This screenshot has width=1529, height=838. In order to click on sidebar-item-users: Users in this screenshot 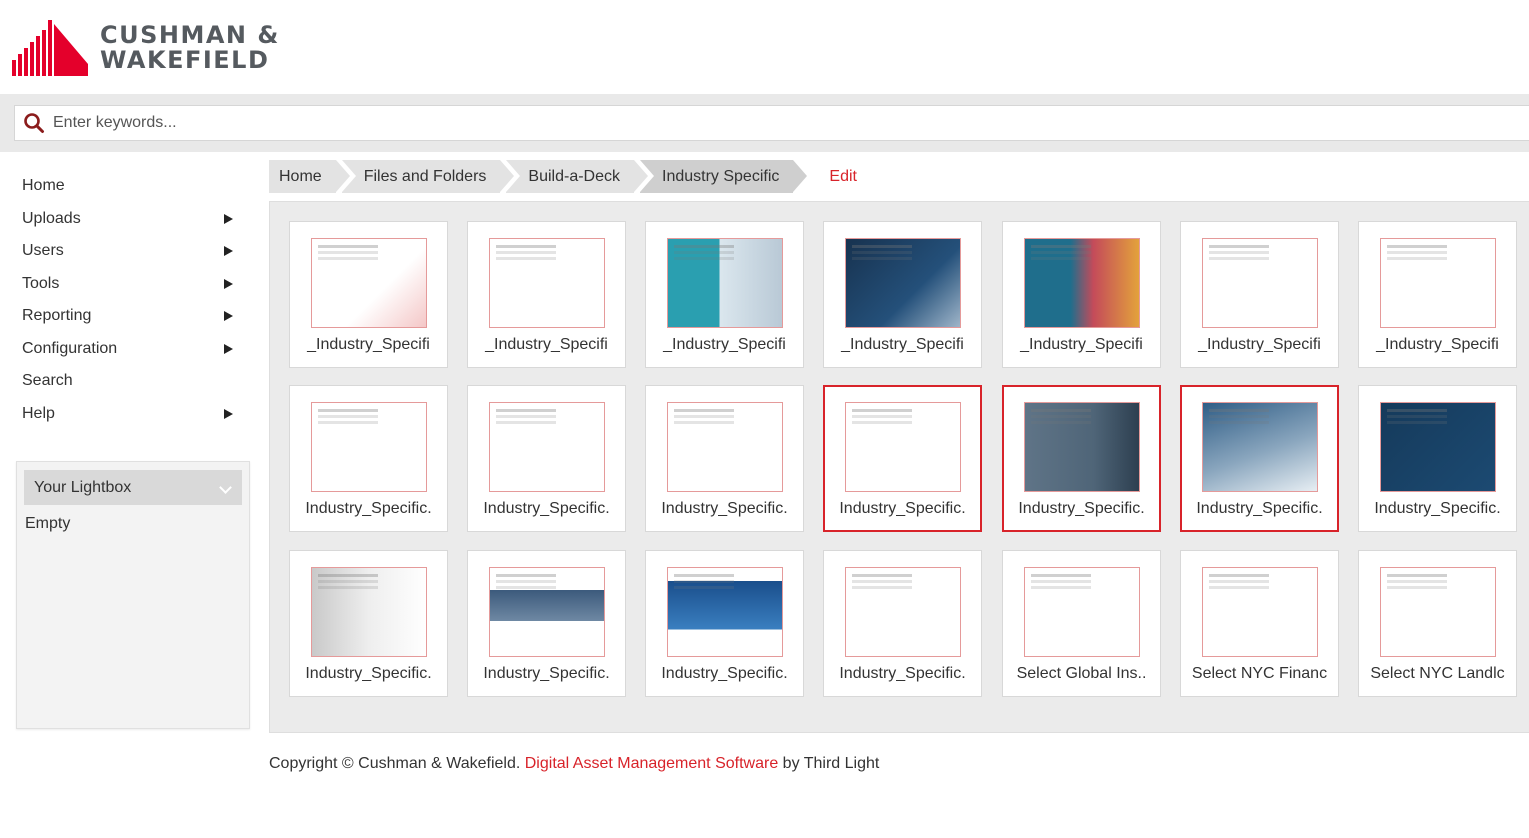, I will do `click(126, 251)`.